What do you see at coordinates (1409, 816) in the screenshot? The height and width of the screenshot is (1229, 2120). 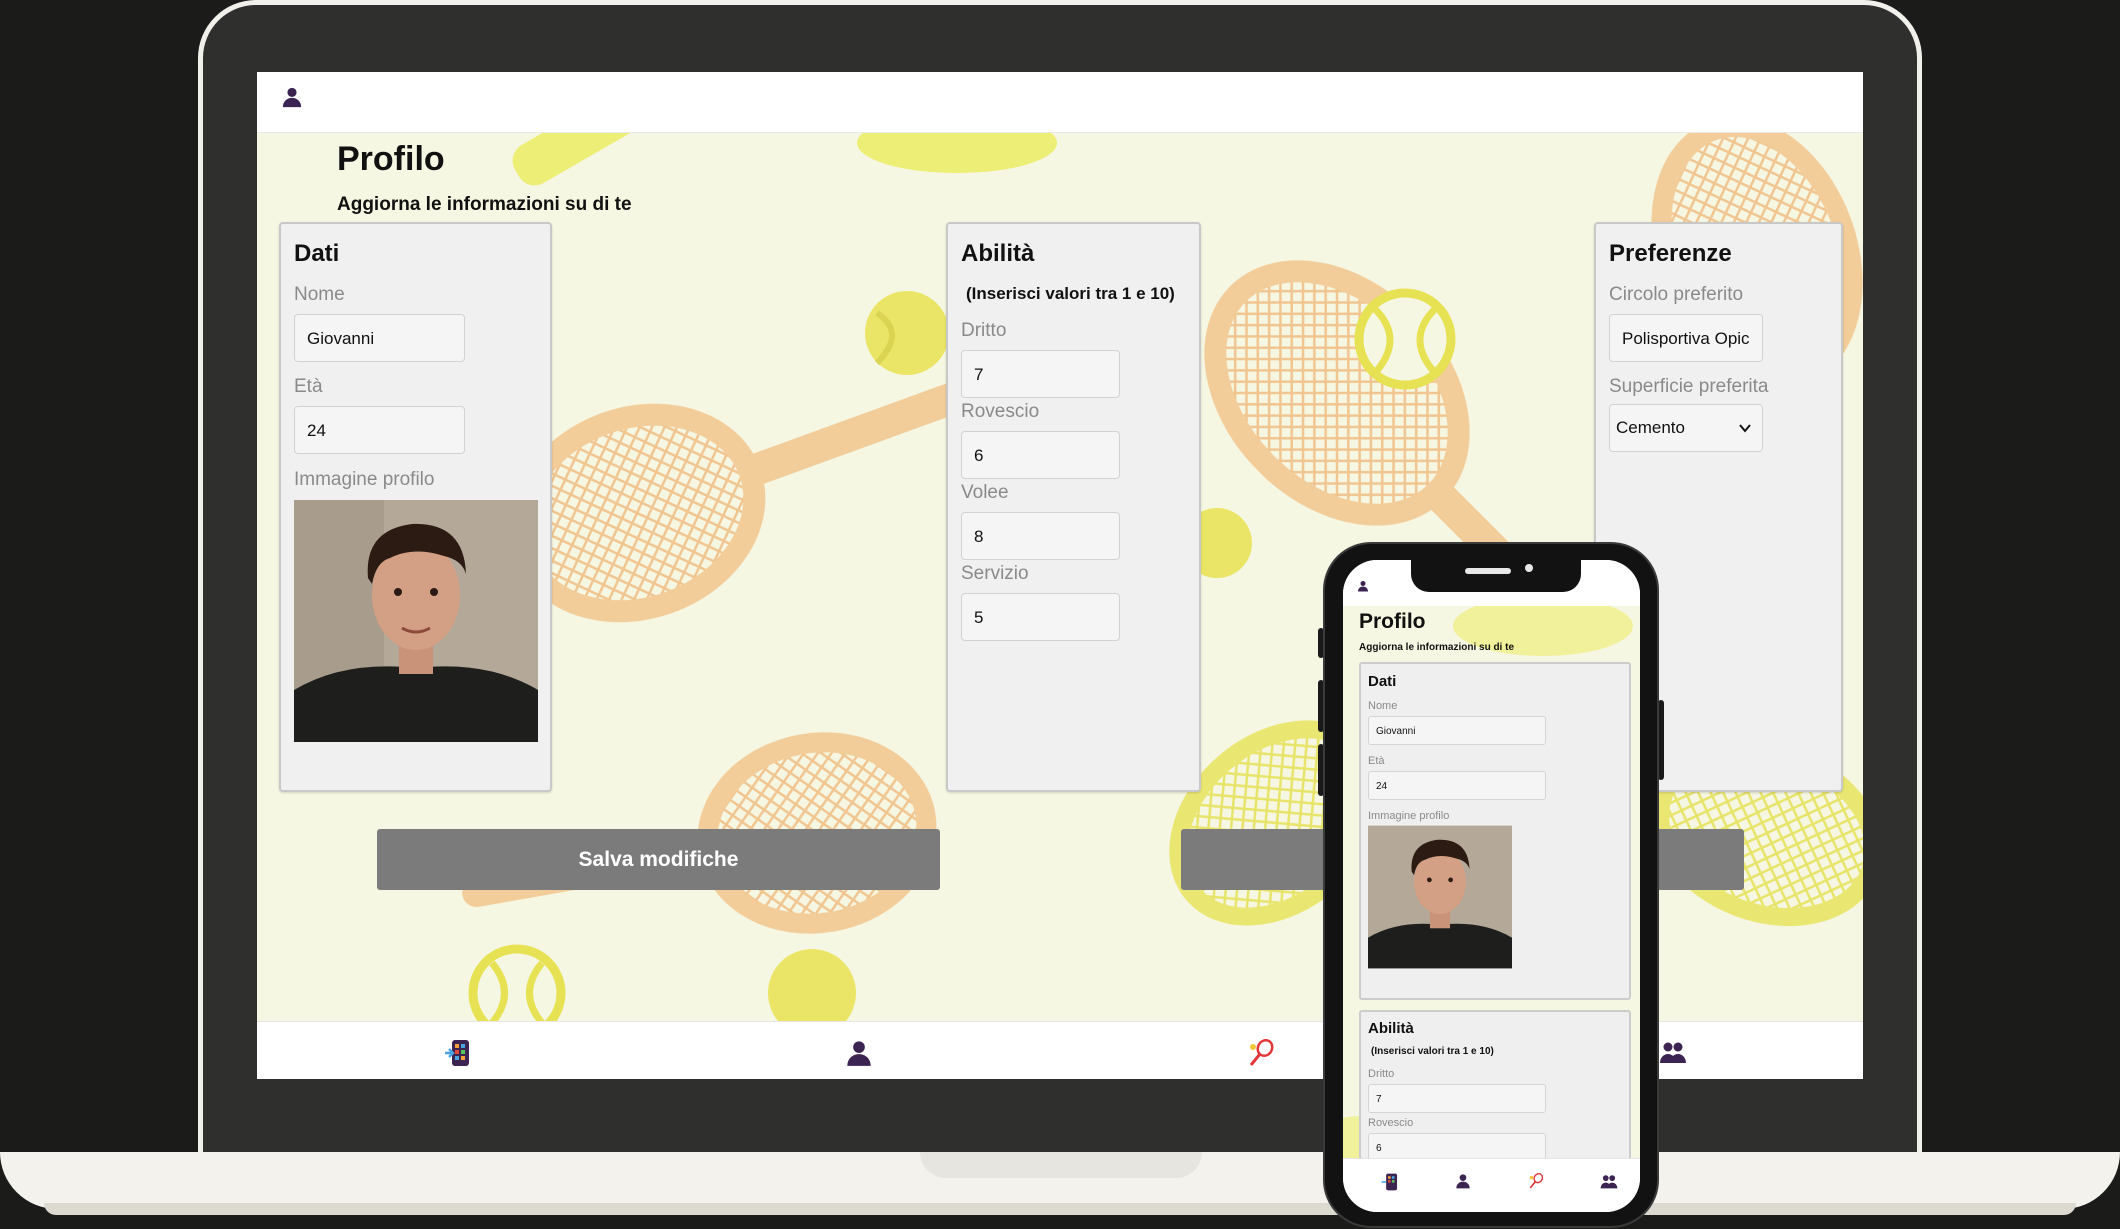 I see `phone-immagine-label: Immagine profilo` at bounding box center [1409, 816].